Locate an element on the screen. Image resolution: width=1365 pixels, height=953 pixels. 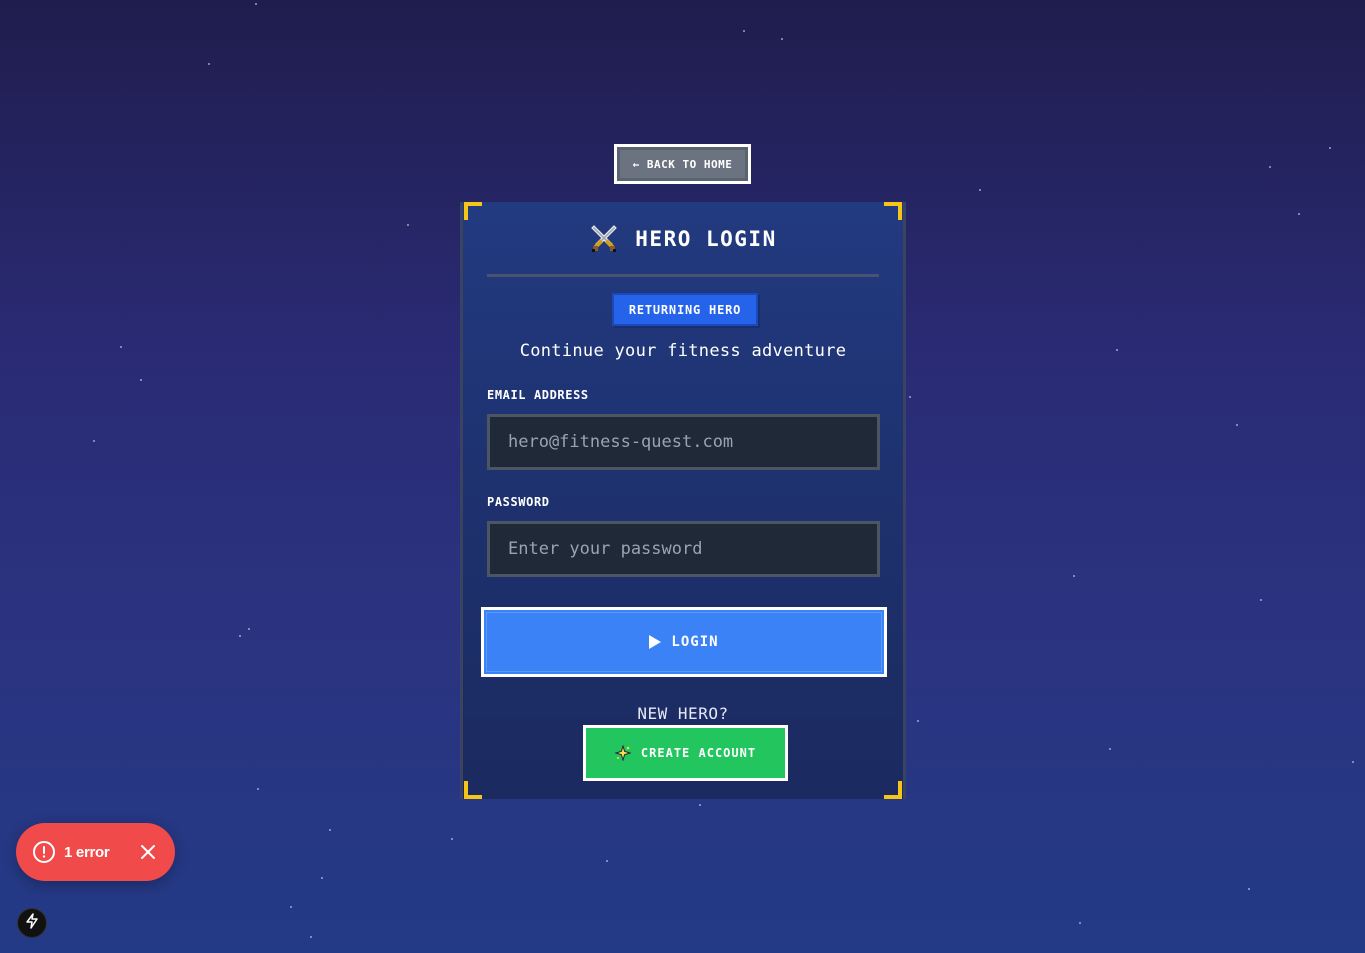
back-to-home-button: ← BACK TO HOME is located at coordinates (682, 164).